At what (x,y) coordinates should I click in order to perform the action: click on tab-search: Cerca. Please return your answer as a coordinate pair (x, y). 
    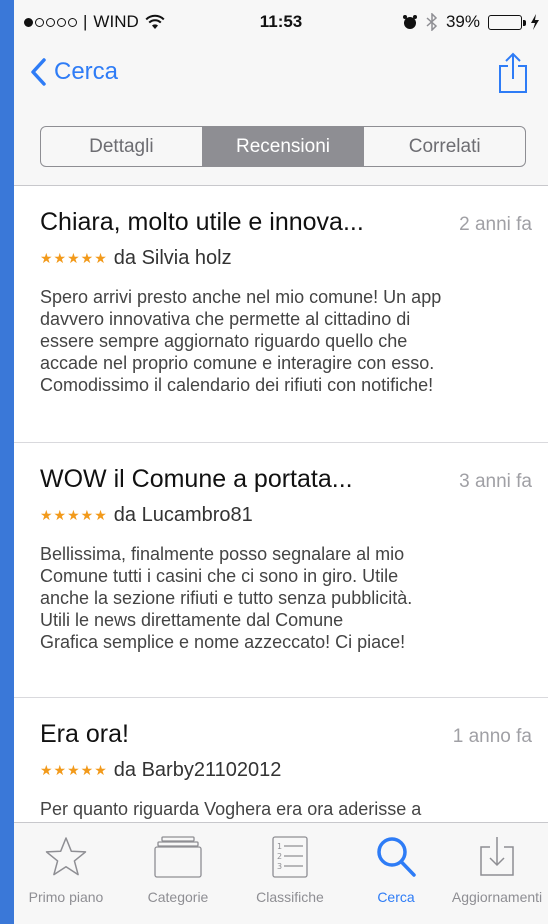
    Looking at the image, I should click on (396, 873).